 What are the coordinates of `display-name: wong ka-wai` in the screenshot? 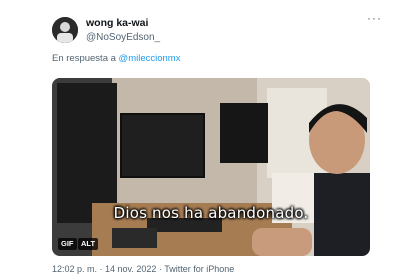 It's located at (117, 23).